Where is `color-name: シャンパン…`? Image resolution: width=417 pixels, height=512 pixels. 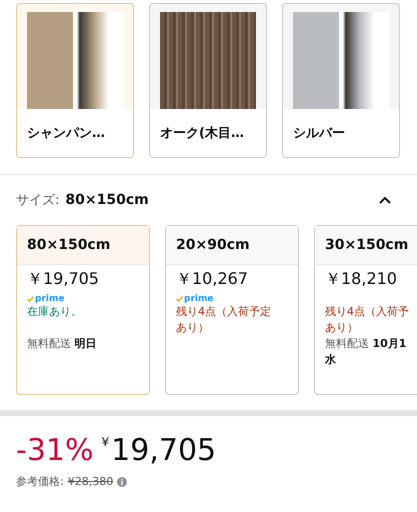
color-name: シャンパン… is located at coordinates (75, 133).